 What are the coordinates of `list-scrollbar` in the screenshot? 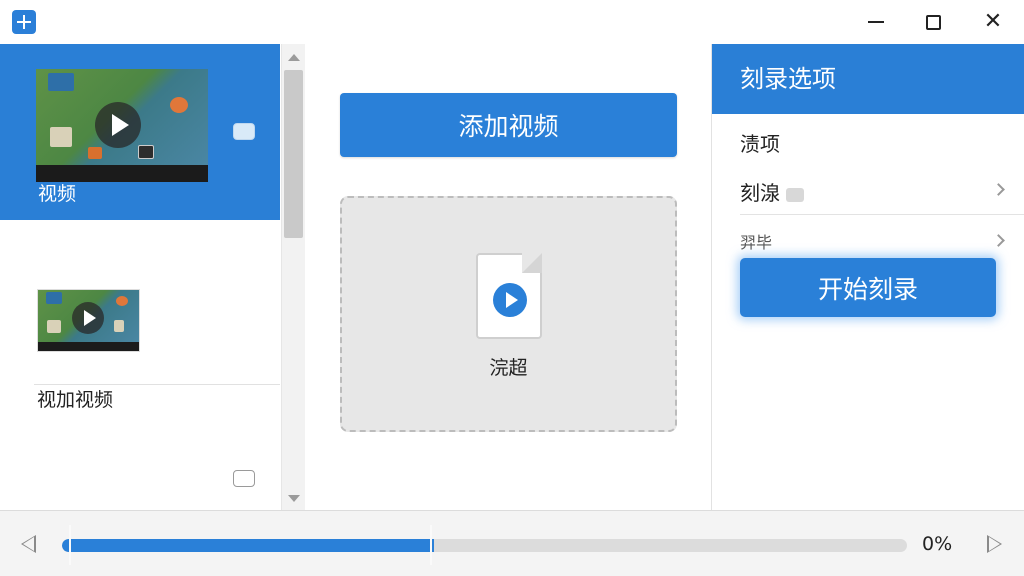 It's located at (293, 277).